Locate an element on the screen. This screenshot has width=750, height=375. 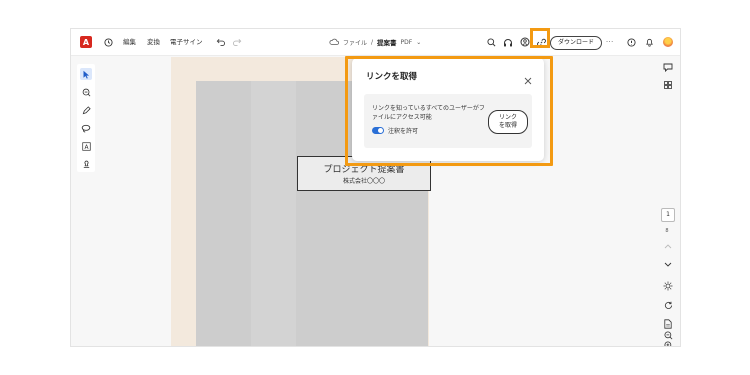
download-button: ダウンロード is located at coordinates (576, 43).